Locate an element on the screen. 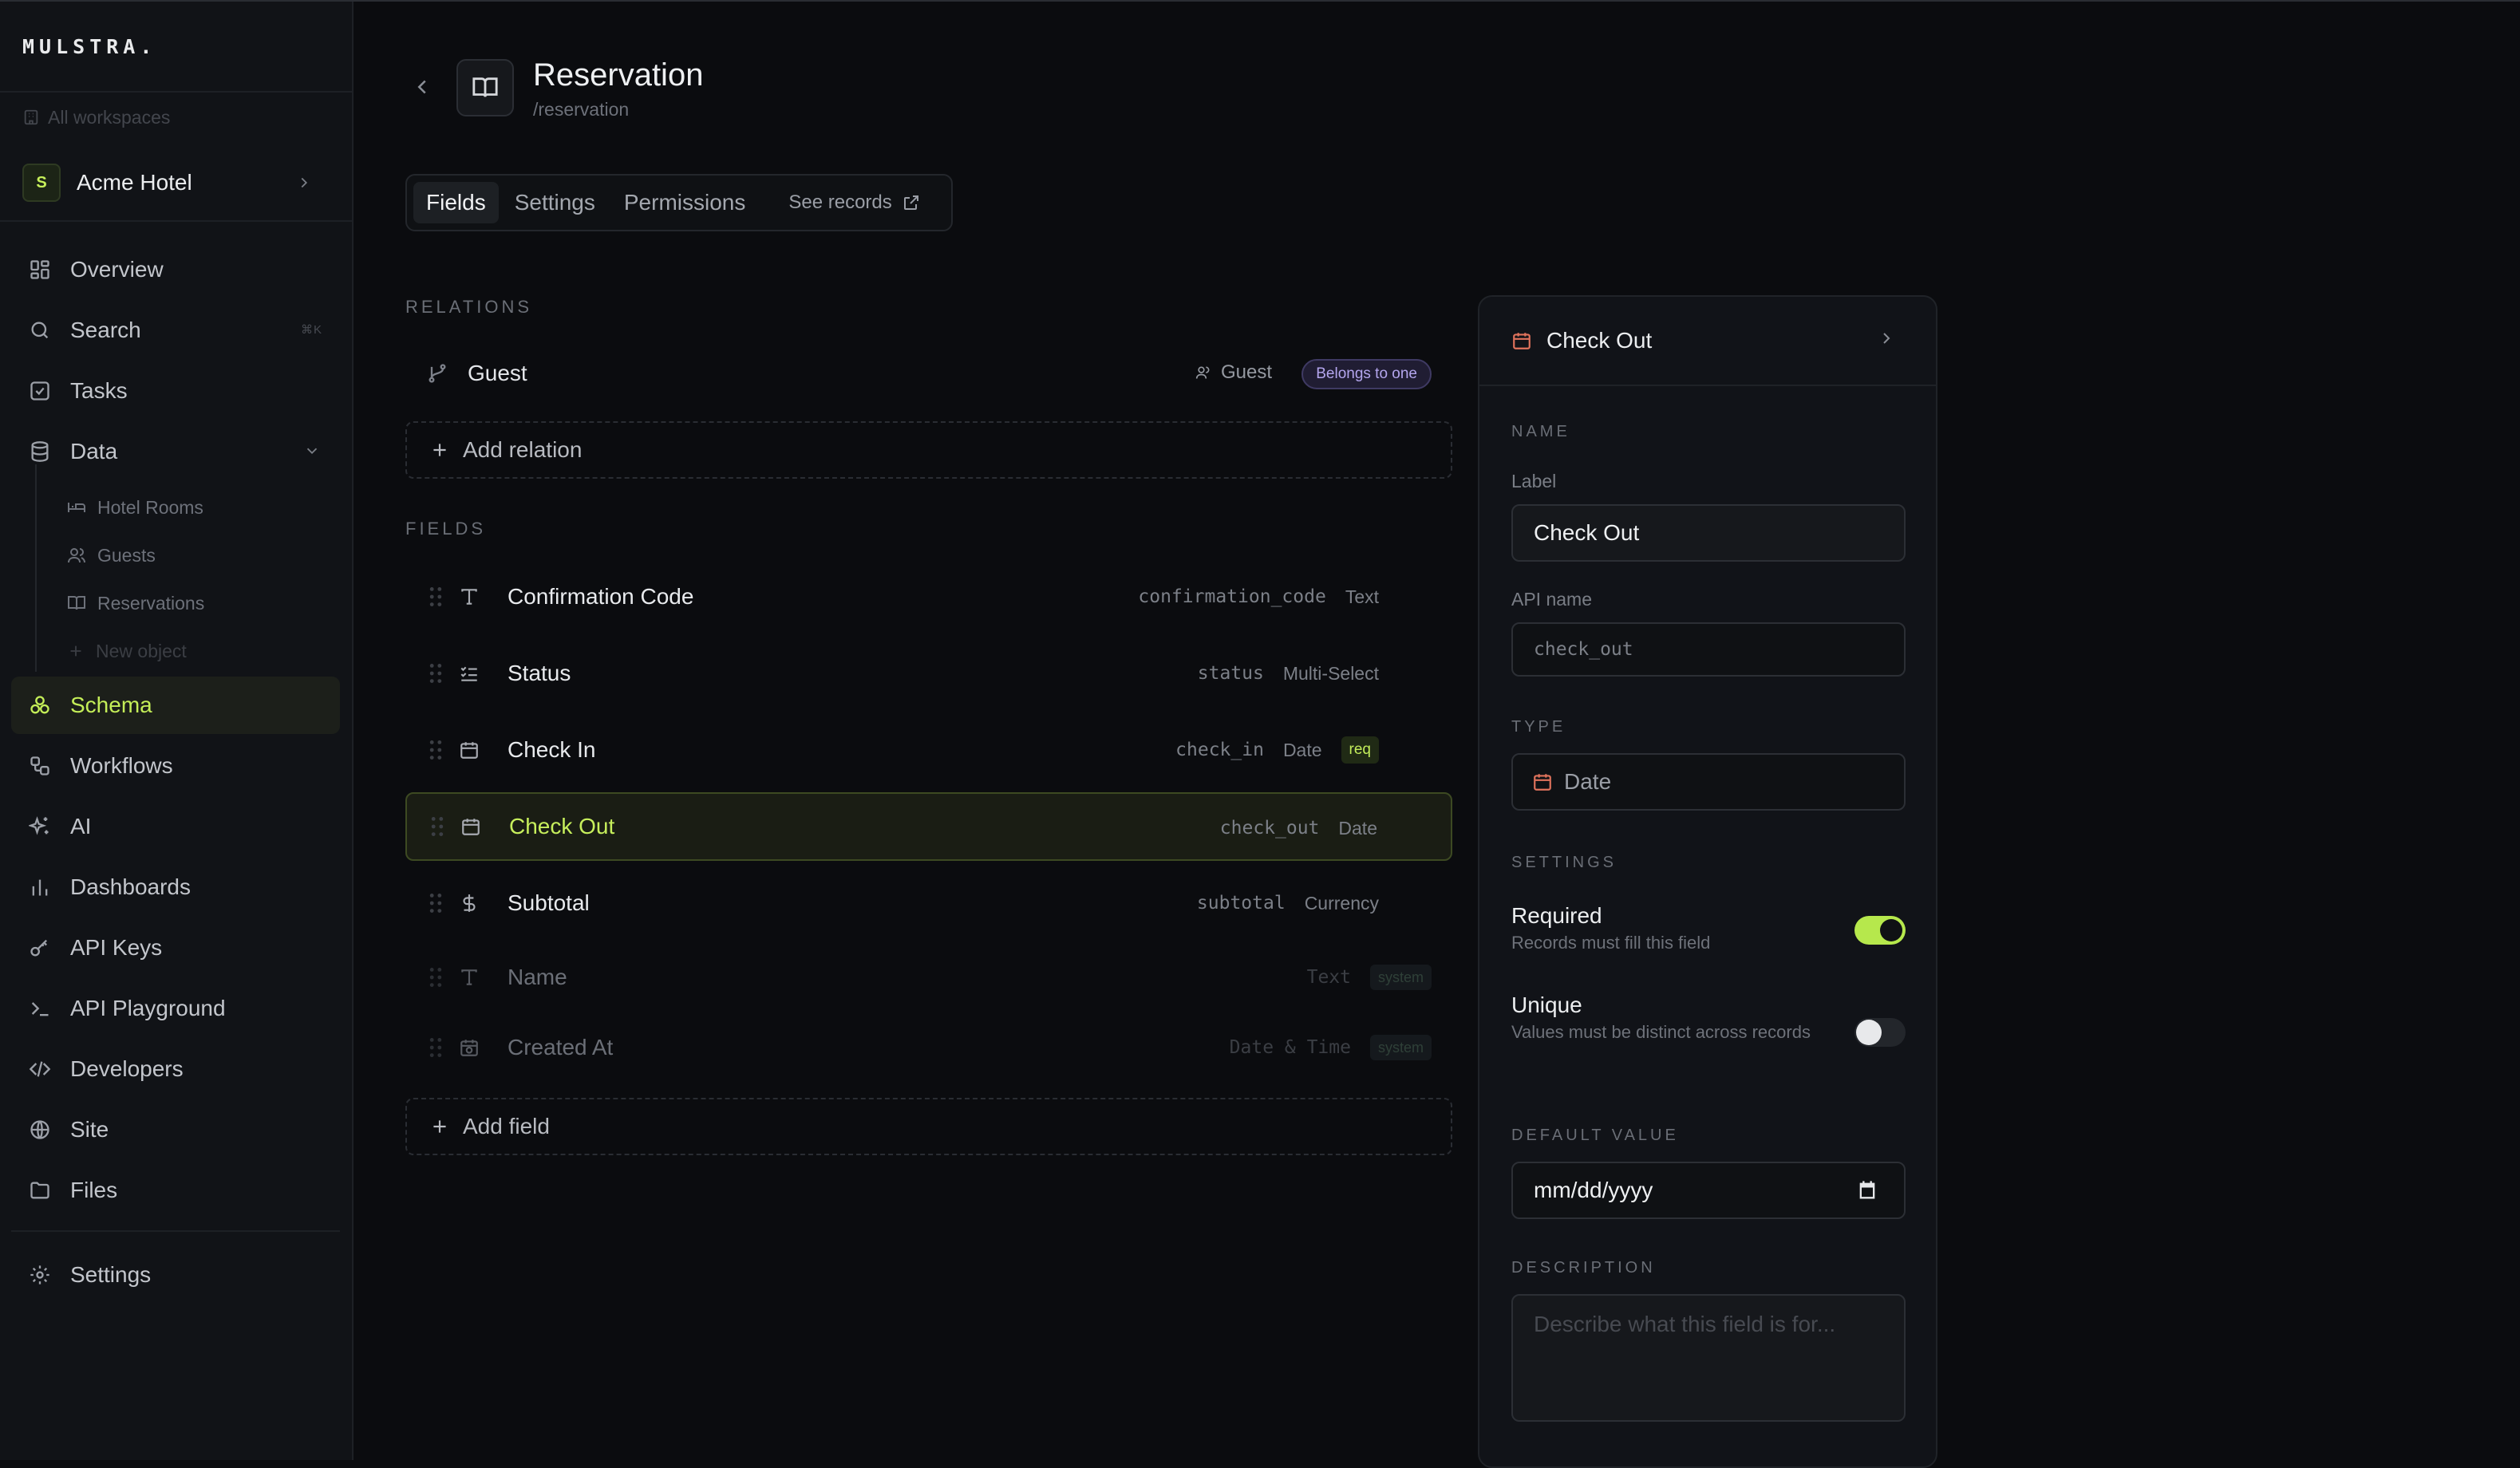 The width and height of the screenshot is (2520, 1468). field-meta: subtotal Currency is located at coordinates (1288, 903).